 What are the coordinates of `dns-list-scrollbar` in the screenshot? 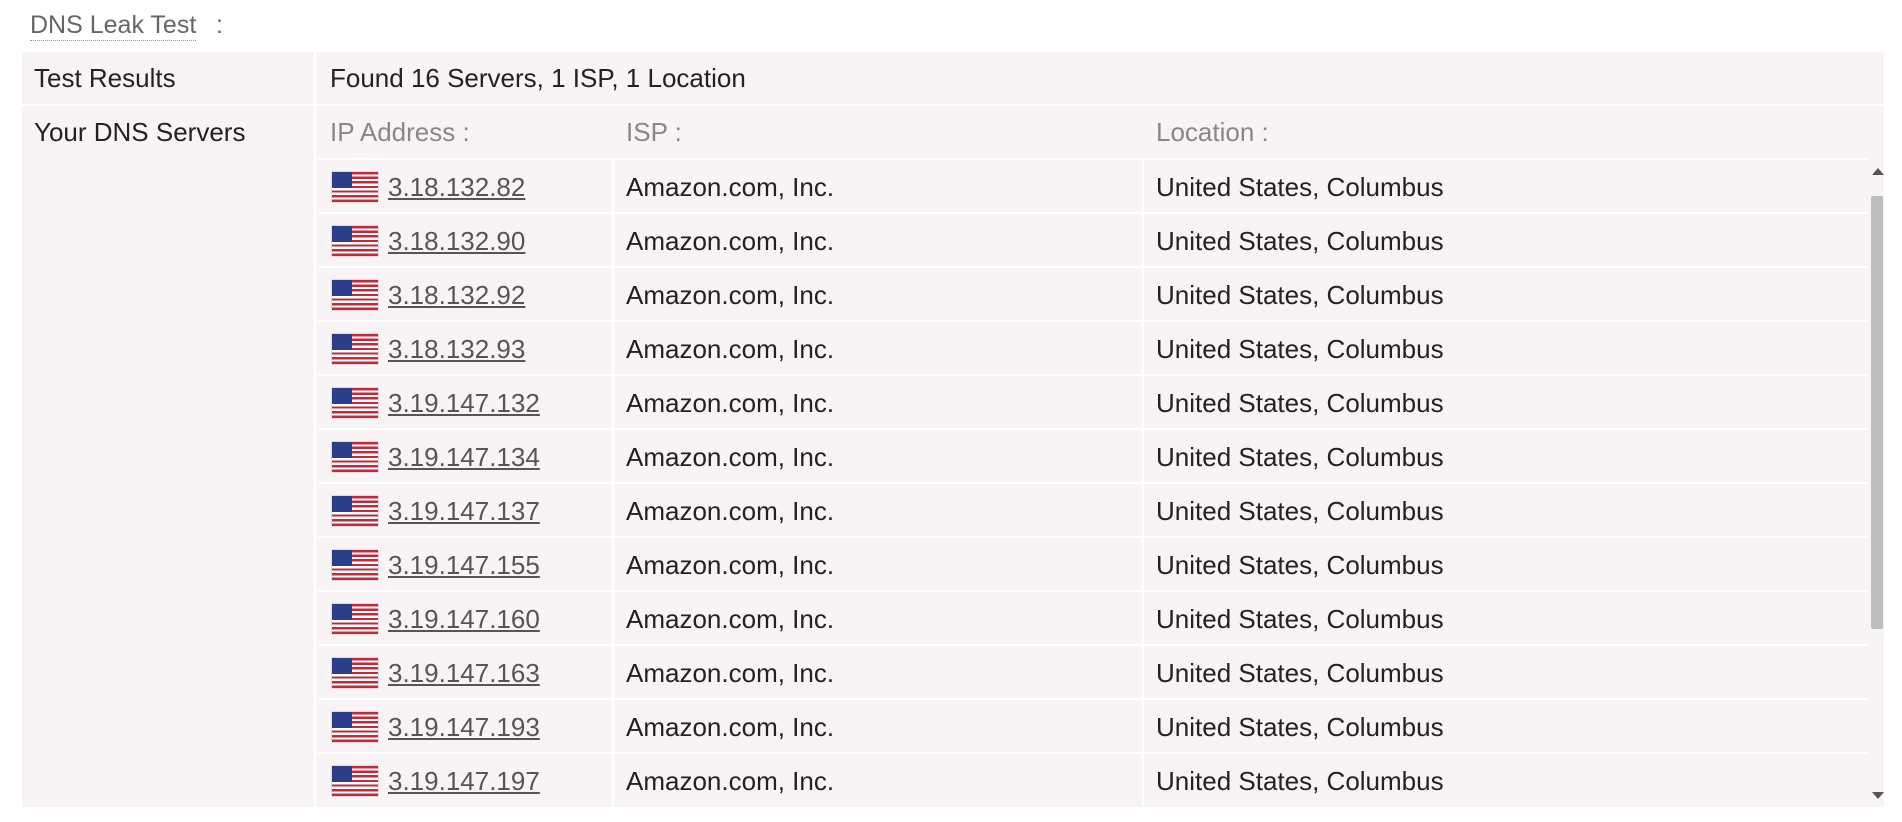 It's located at (1877, 482).